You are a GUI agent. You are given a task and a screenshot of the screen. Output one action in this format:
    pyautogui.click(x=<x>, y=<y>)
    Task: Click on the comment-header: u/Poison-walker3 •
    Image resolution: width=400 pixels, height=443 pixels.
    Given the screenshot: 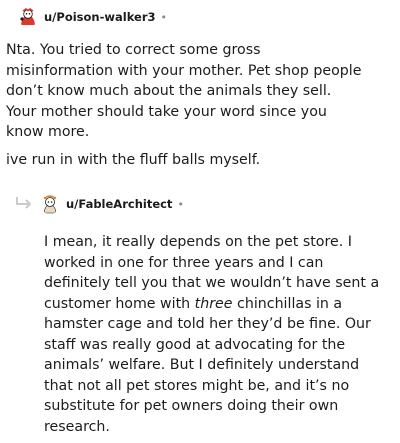 What is the action you would take?
    pyautogui.click(x=203, y=17)
    